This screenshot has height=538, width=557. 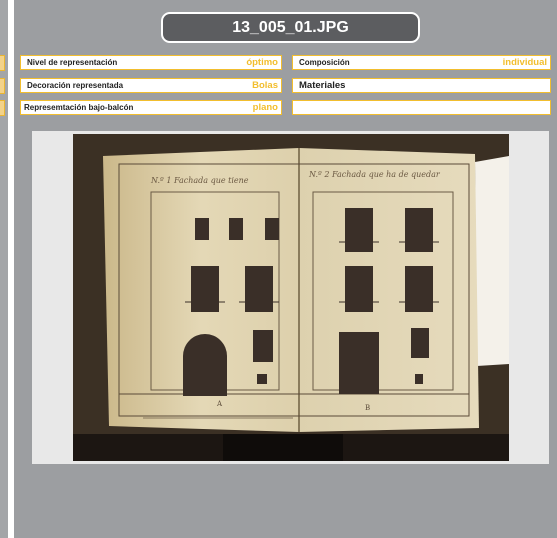 I want to click on field-representacion-bajo-balcon: Represemtación bajo-balcón plano, so click(x=151, y=107).